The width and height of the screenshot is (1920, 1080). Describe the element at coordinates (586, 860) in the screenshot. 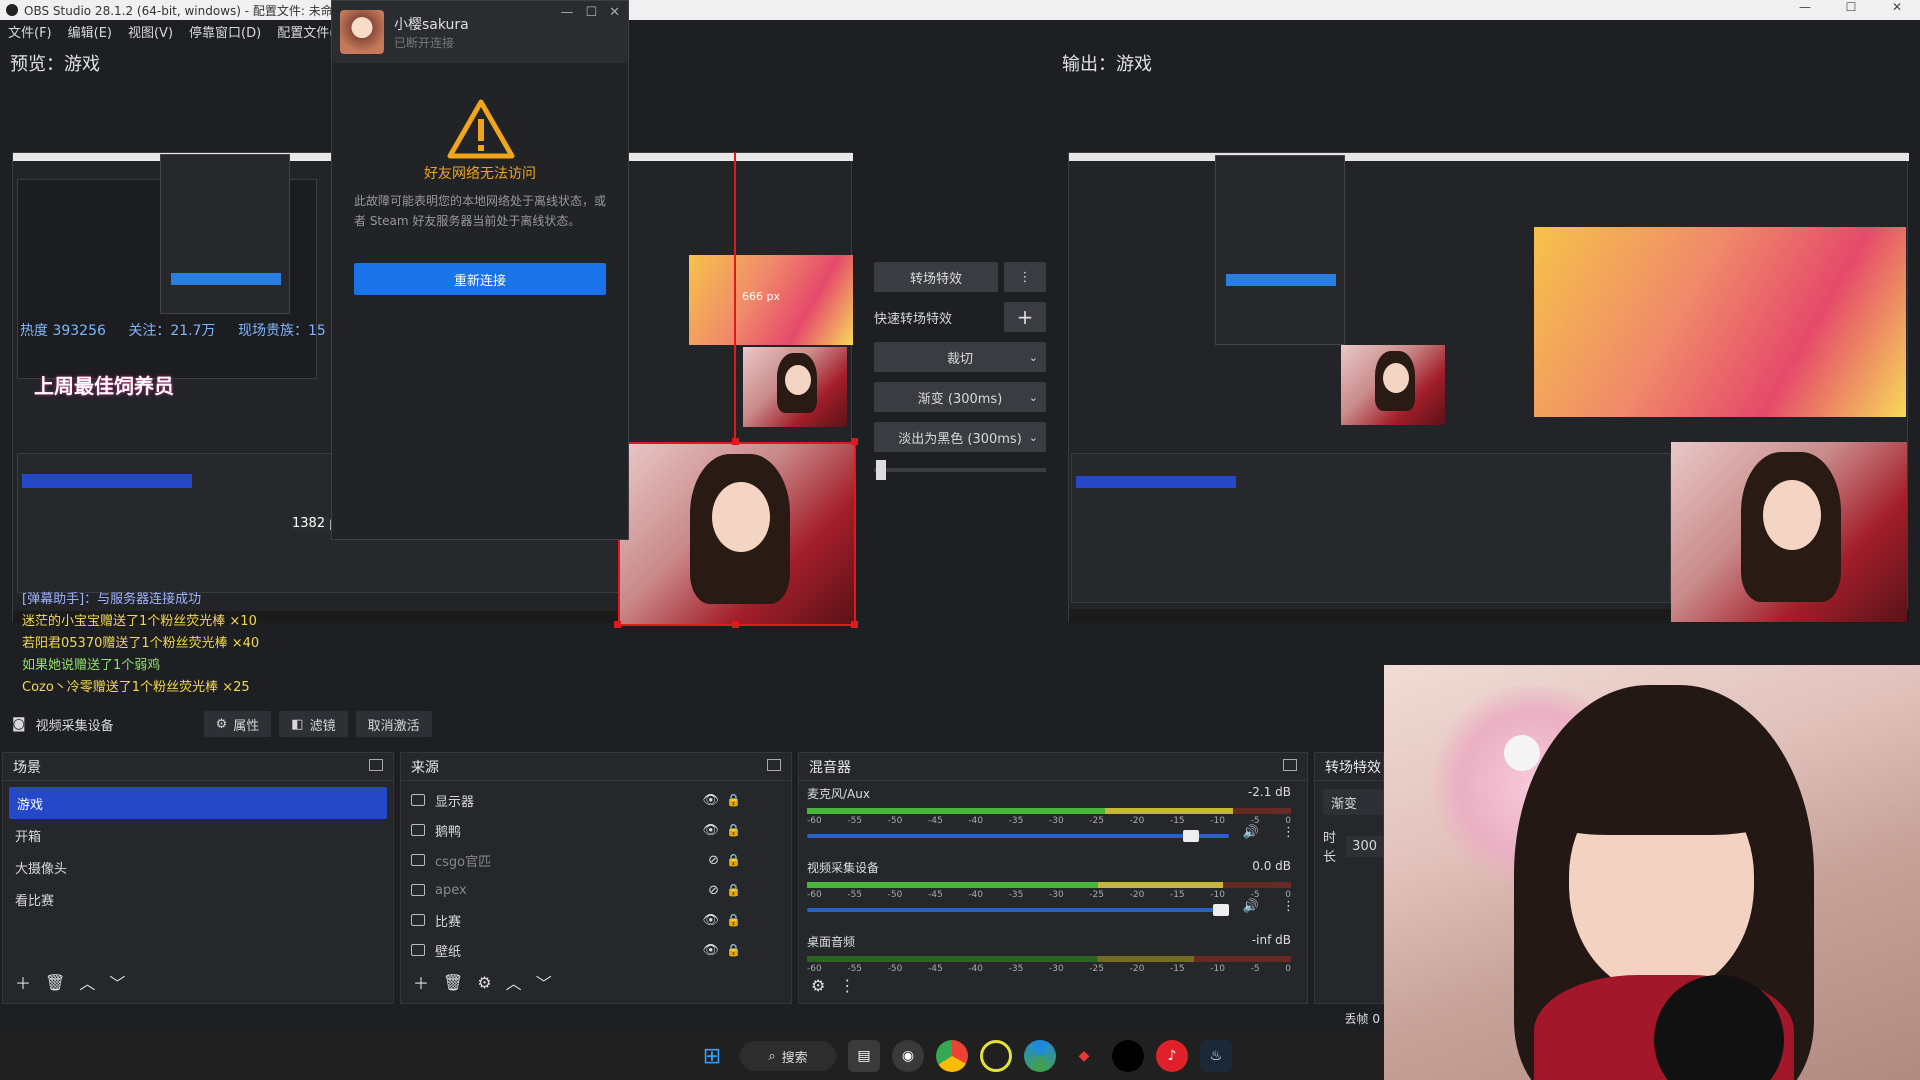

I see `source-item-csgo: csgo官匹 ⊘ 🔒` at that location.